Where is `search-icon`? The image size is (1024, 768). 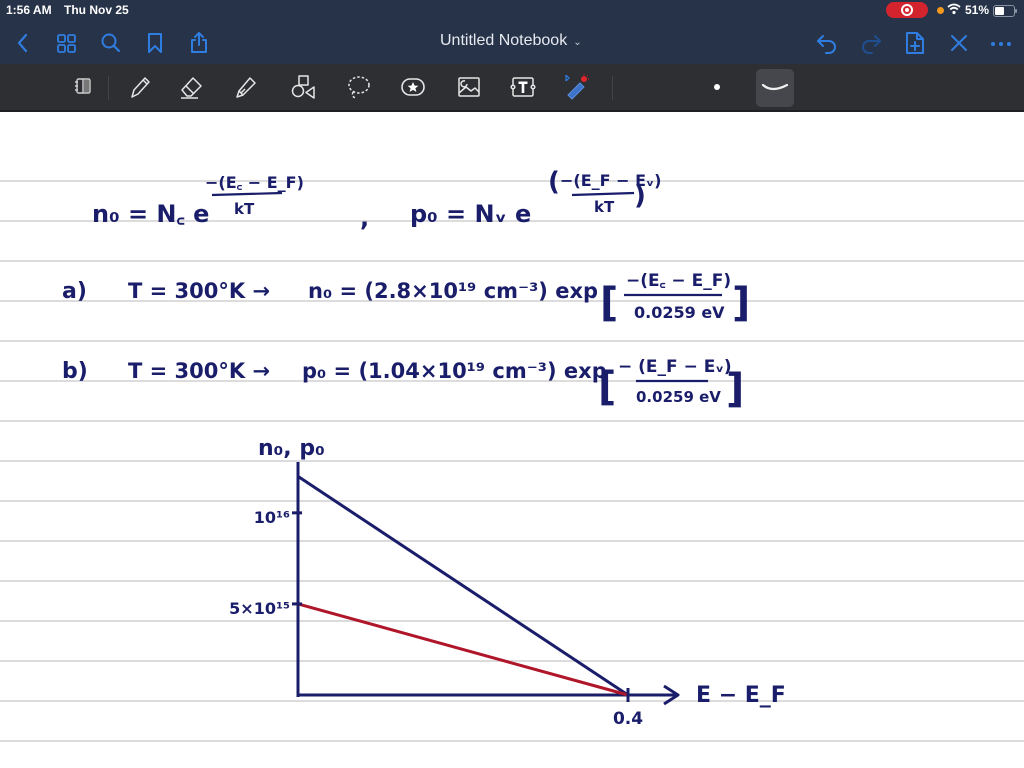 search-icon is located at coordinates (111, 43).